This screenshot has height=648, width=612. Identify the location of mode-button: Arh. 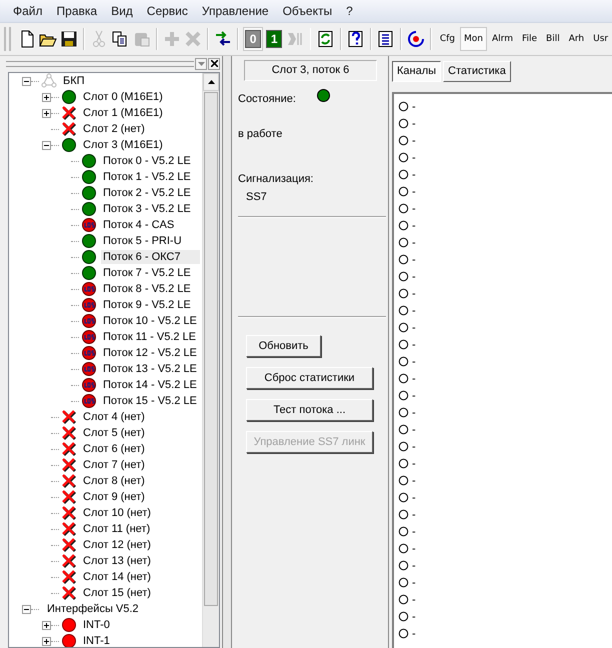
(576, 39).